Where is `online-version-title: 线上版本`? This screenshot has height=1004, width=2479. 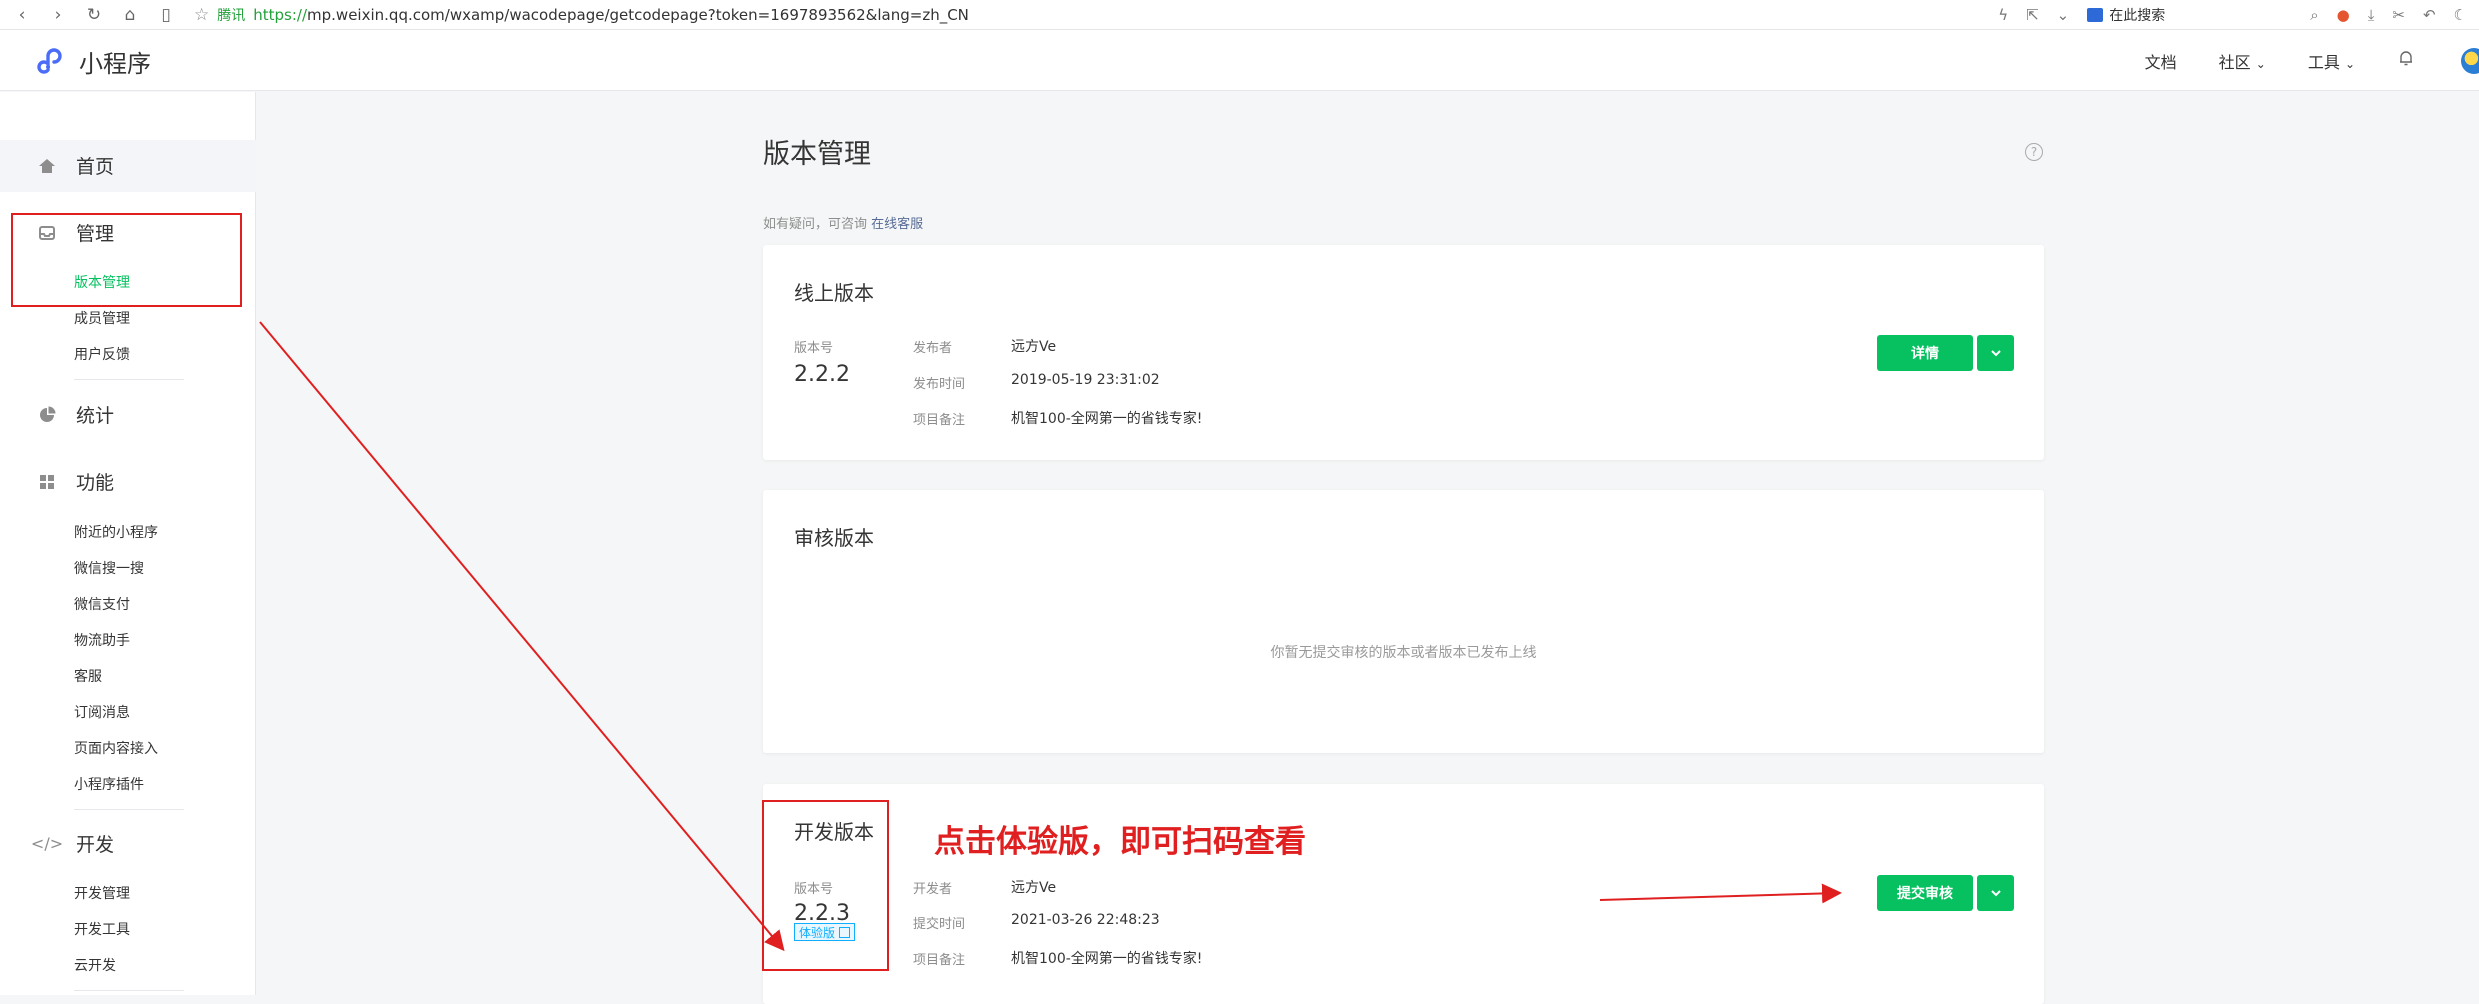 online-version-title: 线上版本 is located at coordinates (834, 293).